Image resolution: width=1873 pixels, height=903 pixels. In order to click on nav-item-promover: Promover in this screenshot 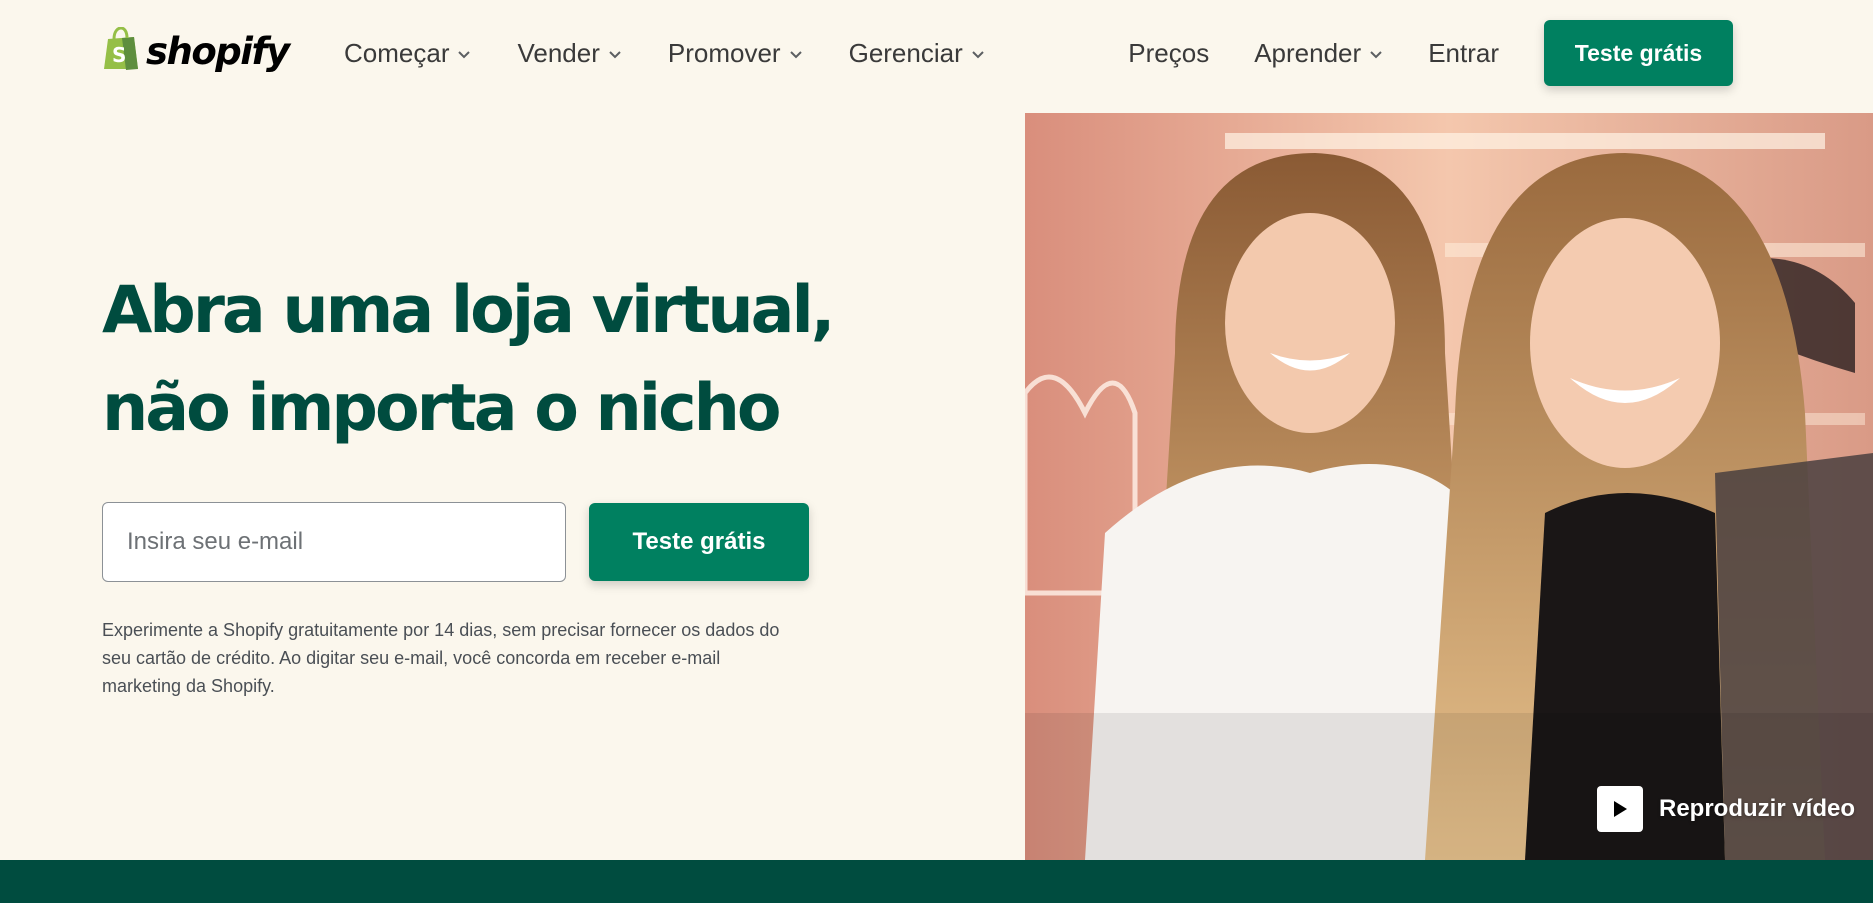, I will do `click(735, 53)`.